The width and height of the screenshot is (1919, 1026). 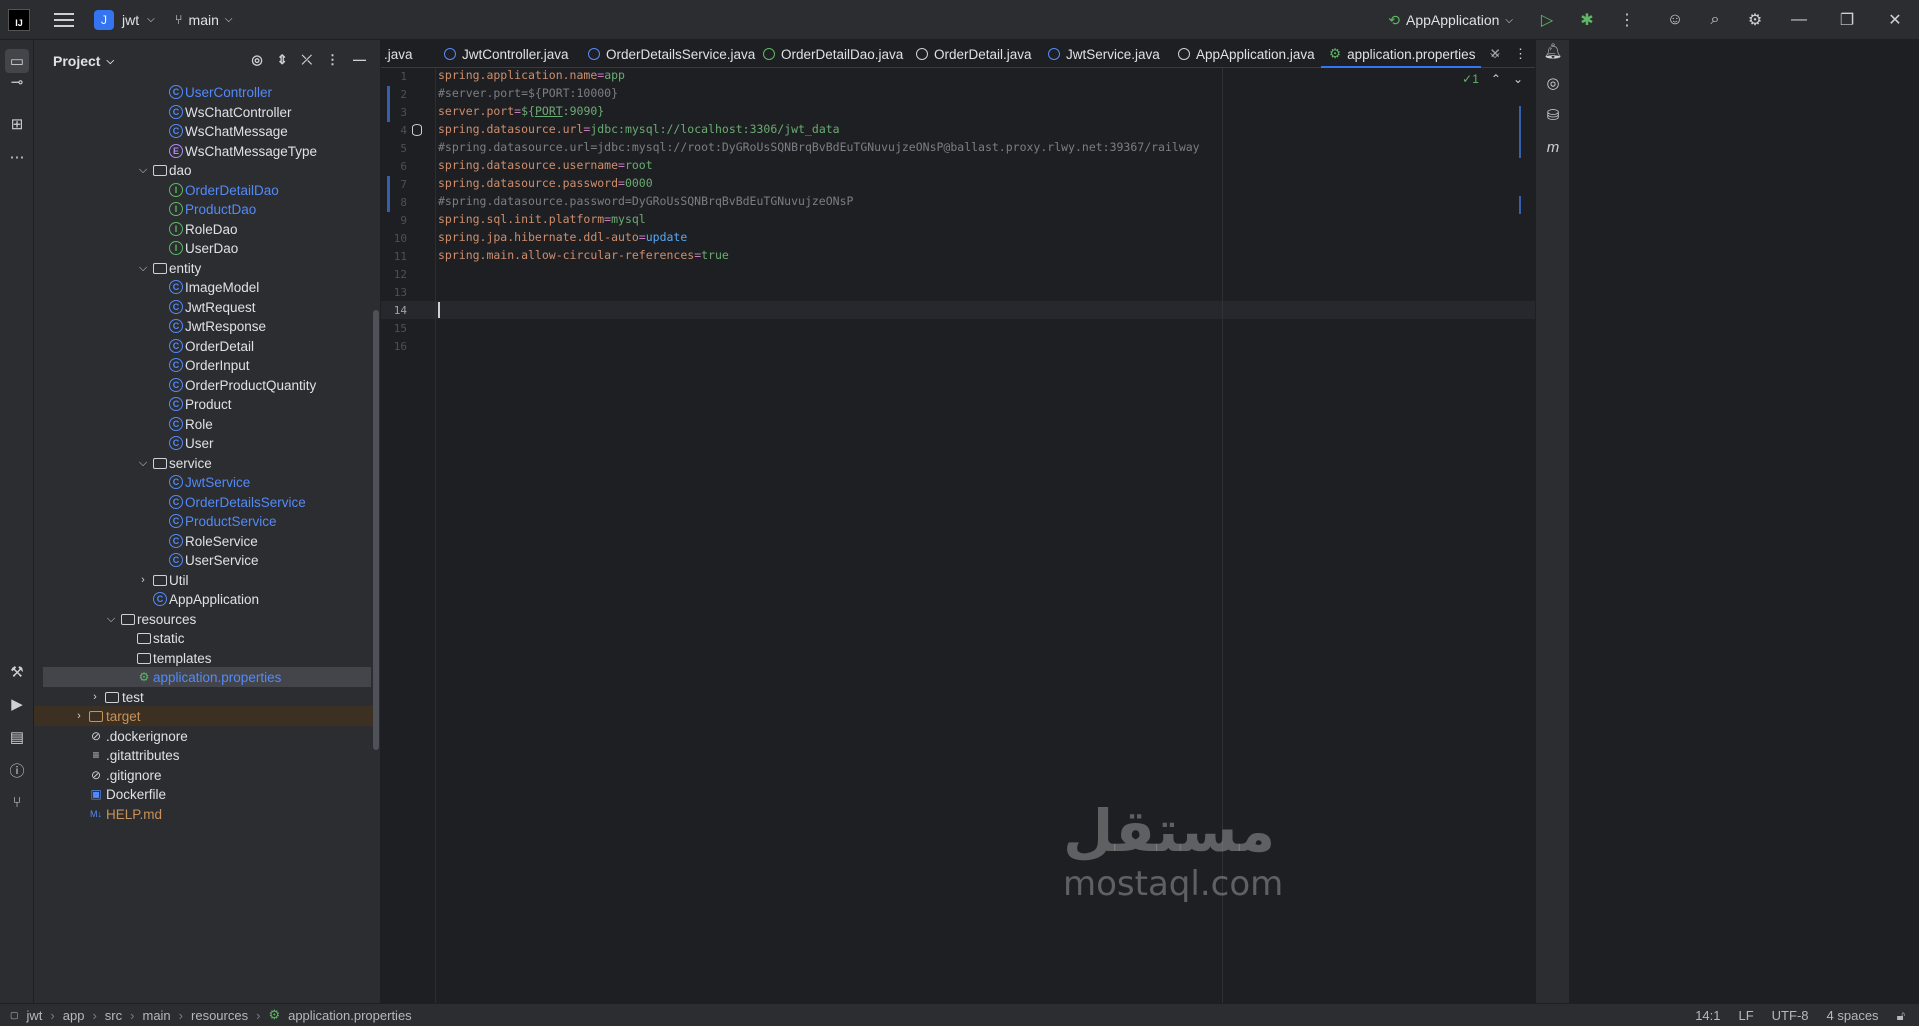 What do you see at coordinates (204, 229) in the screenshot?
I see `tree-item: I RoleDao` at bounding box center [204, 229].